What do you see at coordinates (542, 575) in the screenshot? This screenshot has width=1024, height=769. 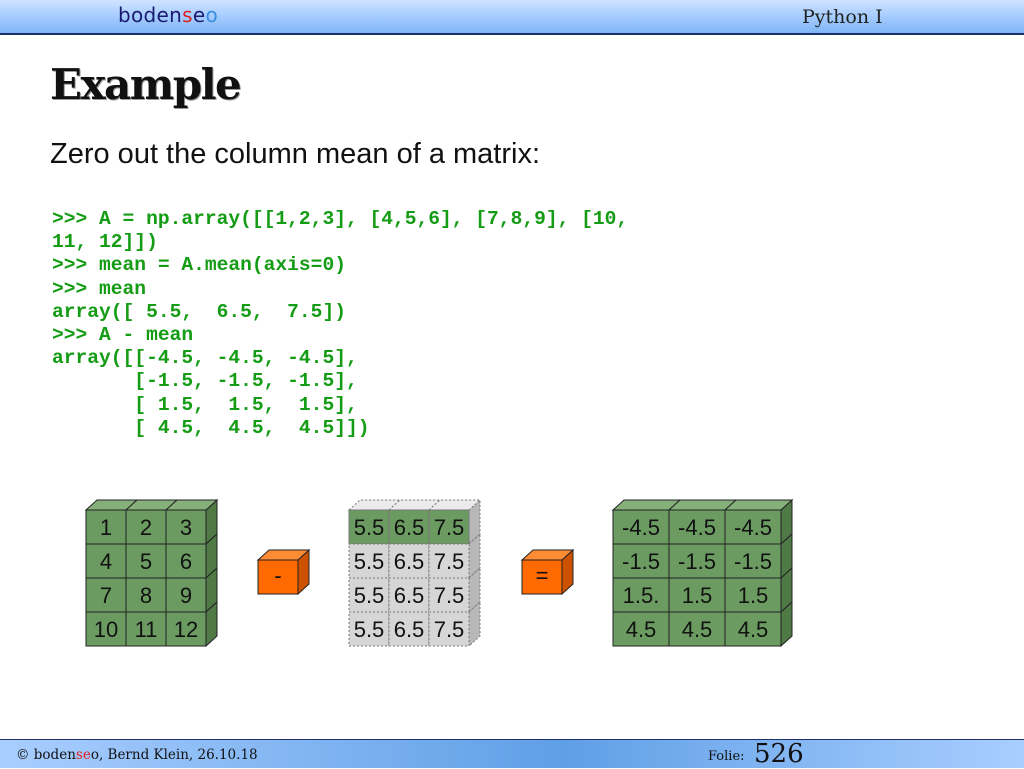 I see `equals-operator-symbol: =` at bounding box center [542, 575].